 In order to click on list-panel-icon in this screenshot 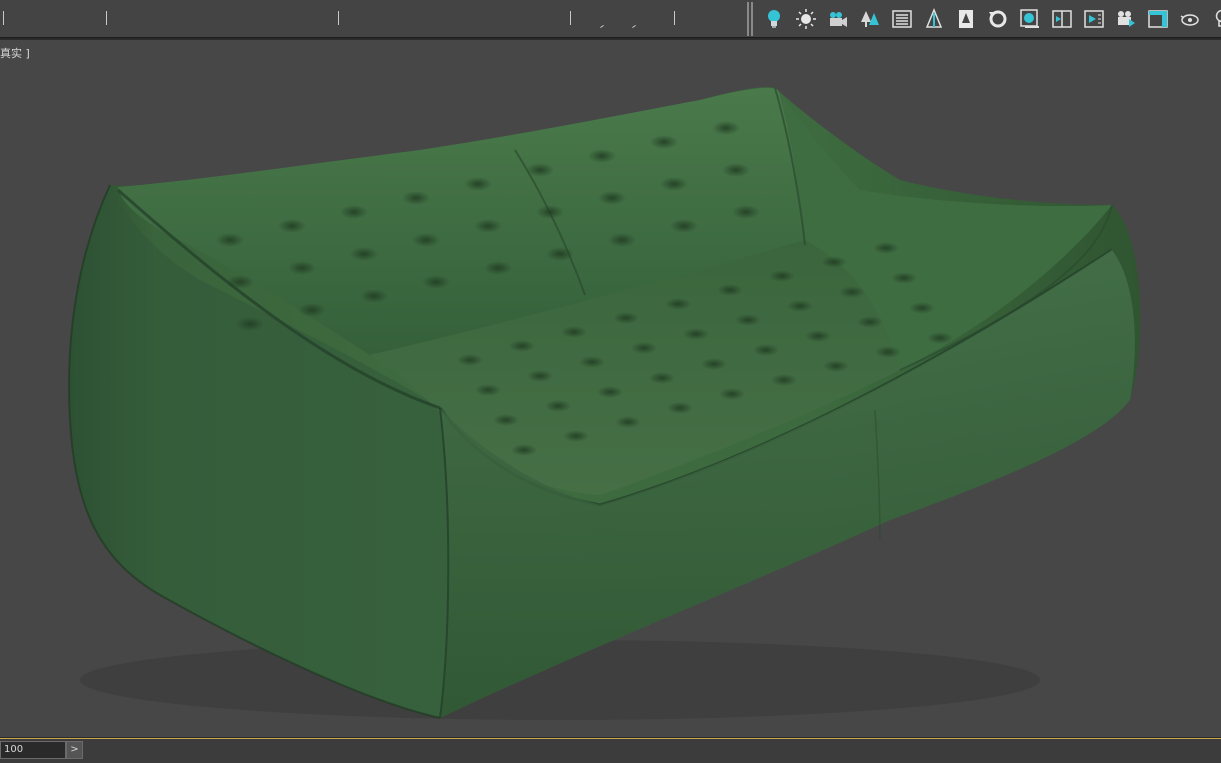, I will do `click(902, 19)`.